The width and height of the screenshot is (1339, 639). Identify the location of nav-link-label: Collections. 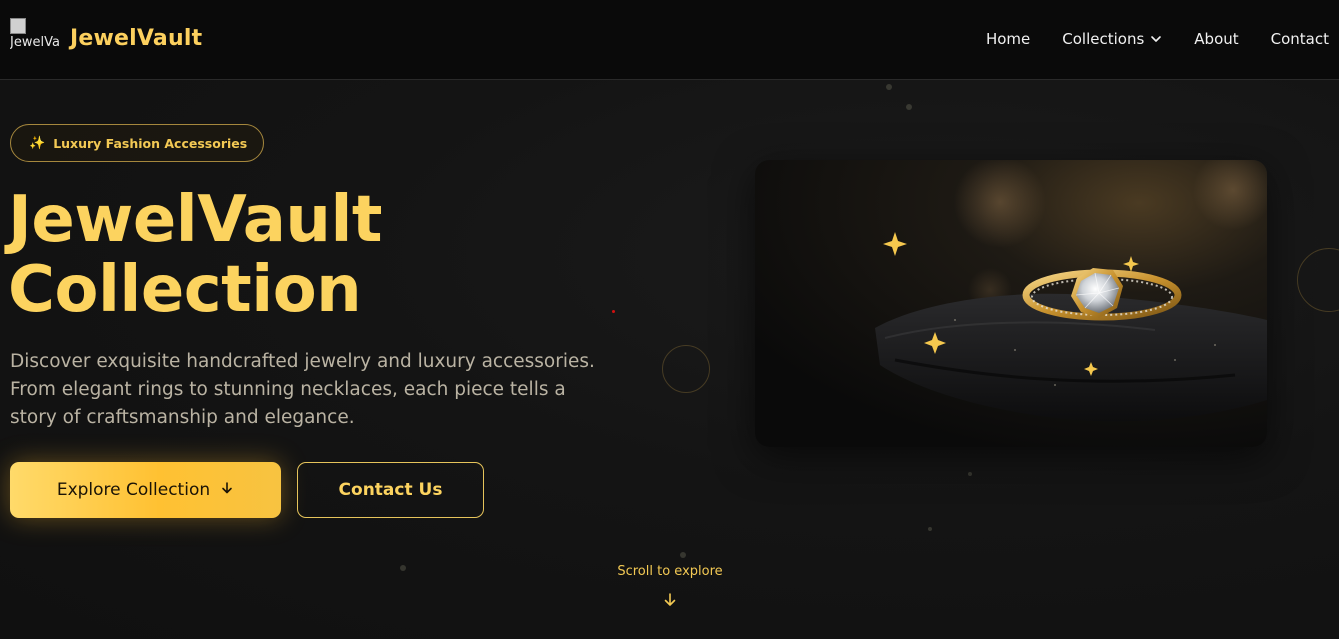
(1103, 39).